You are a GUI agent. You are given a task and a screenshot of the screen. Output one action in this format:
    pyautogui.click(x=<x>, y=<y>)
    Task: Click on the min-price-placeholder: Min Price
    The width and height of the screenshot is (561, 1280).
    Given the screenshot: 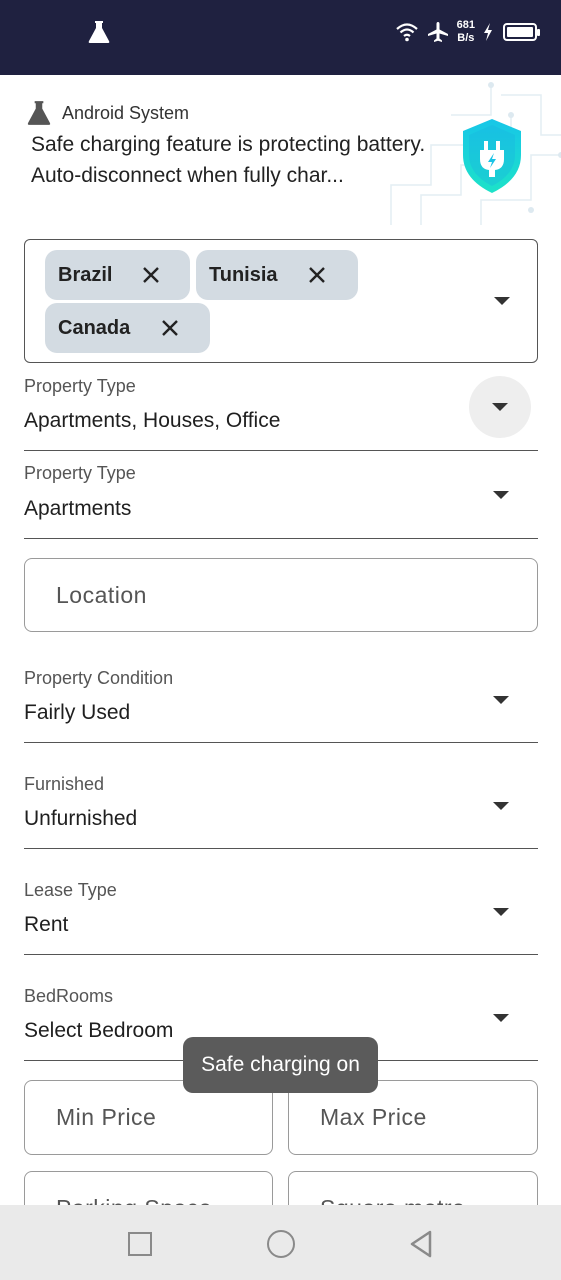 What is the action you would take?
    pyautogui.click(x=106, y=1117)
    